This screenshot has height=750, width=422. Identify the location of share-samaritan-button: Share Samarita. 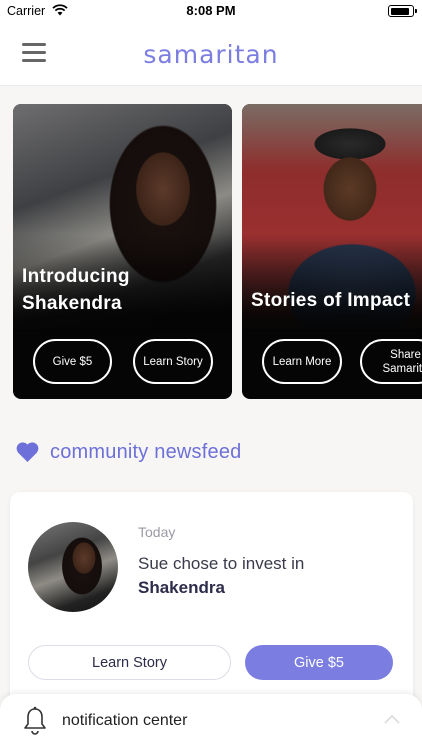
(391, 361).